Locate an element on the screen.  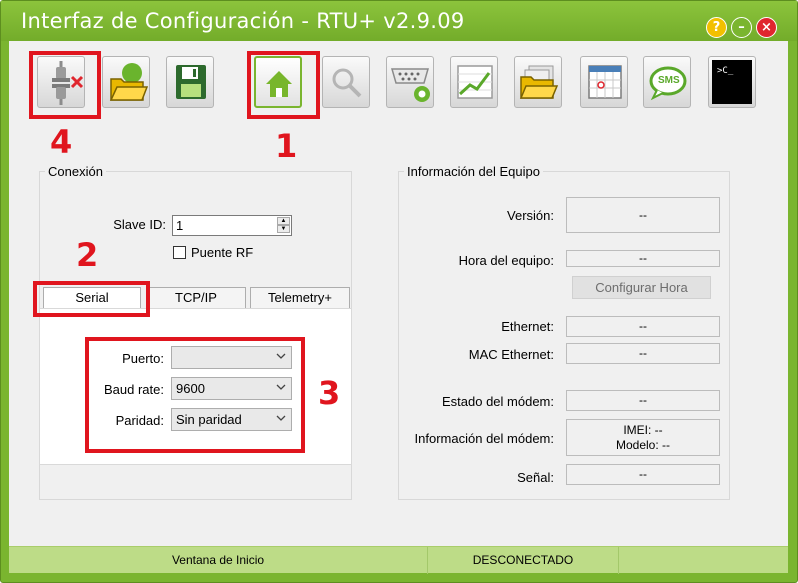
annotation-number-4: 4 is located at coordinates (61, 142).